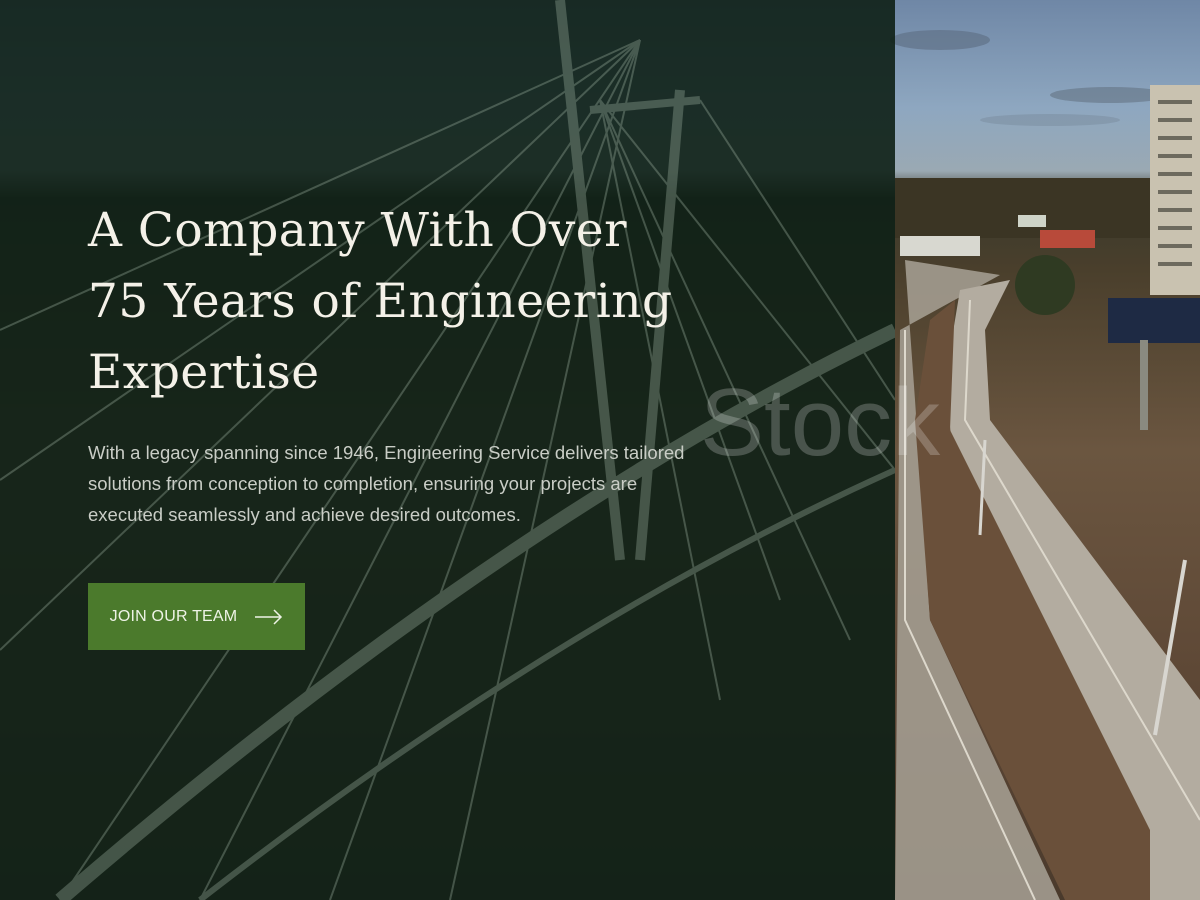 This screenshot has width=1200, height=900. What do you see at coordinates (380, 301) in the screenshot?
I see `headline-line-2: 75 Years of Engineering` at bounding box center [380, 301].